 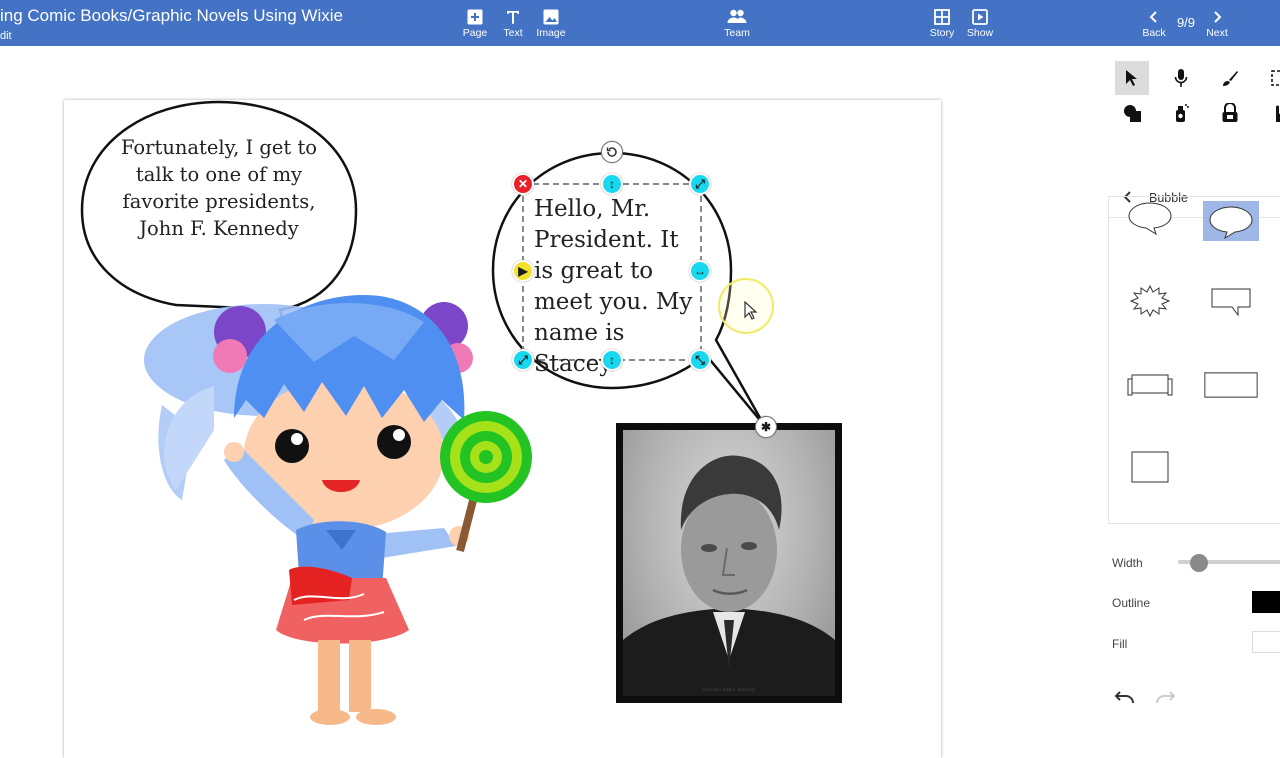 What do you see at coordinates (513, 33) in the screenshot?
I see `add-text-label: Text` at bounding box center [513, 33].